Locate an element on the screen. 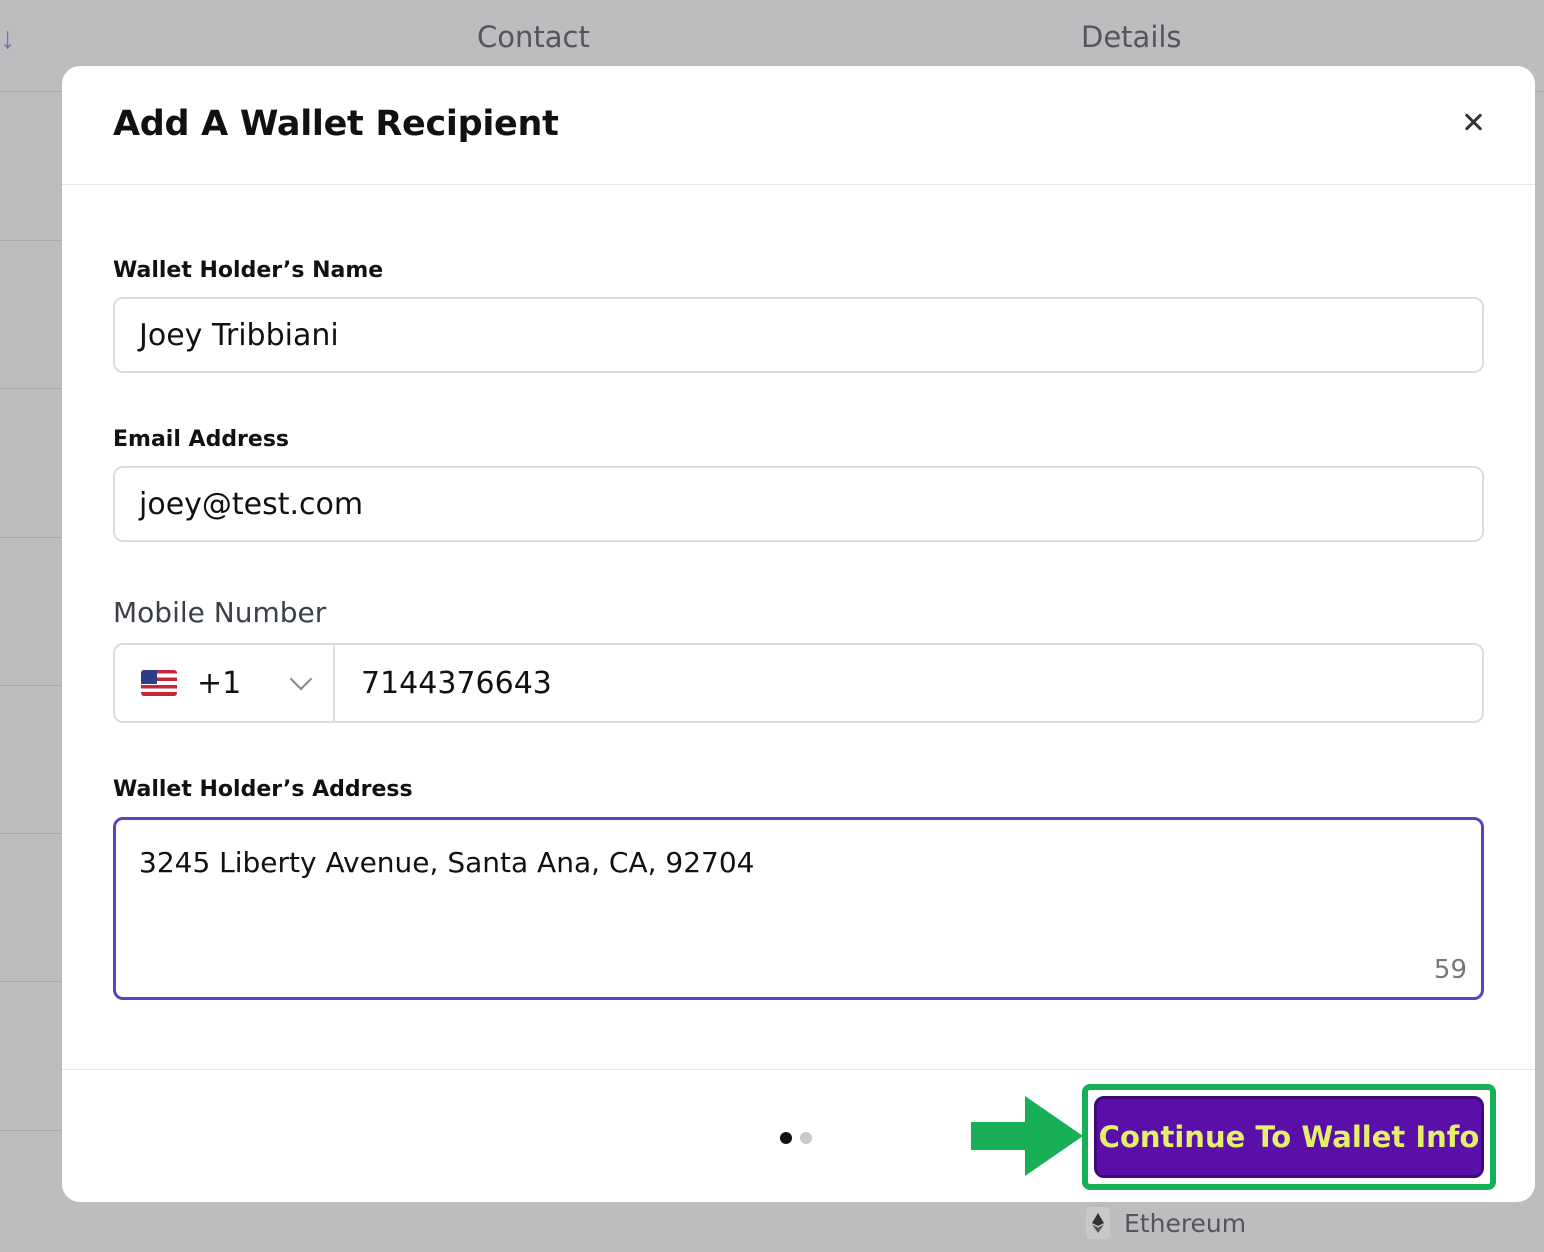  mobile-number-input: 7144376643 is located at coordinates (908, 683).